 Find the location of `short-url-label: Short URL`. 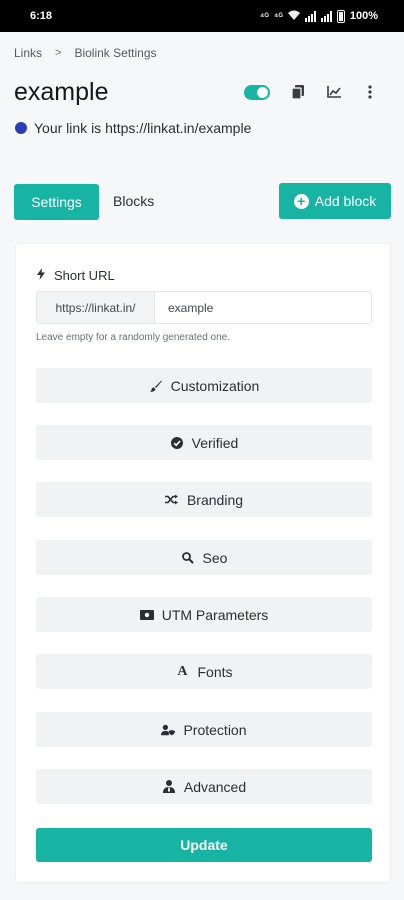

short-url-label: Short URL is located at coordinates (76, 275).